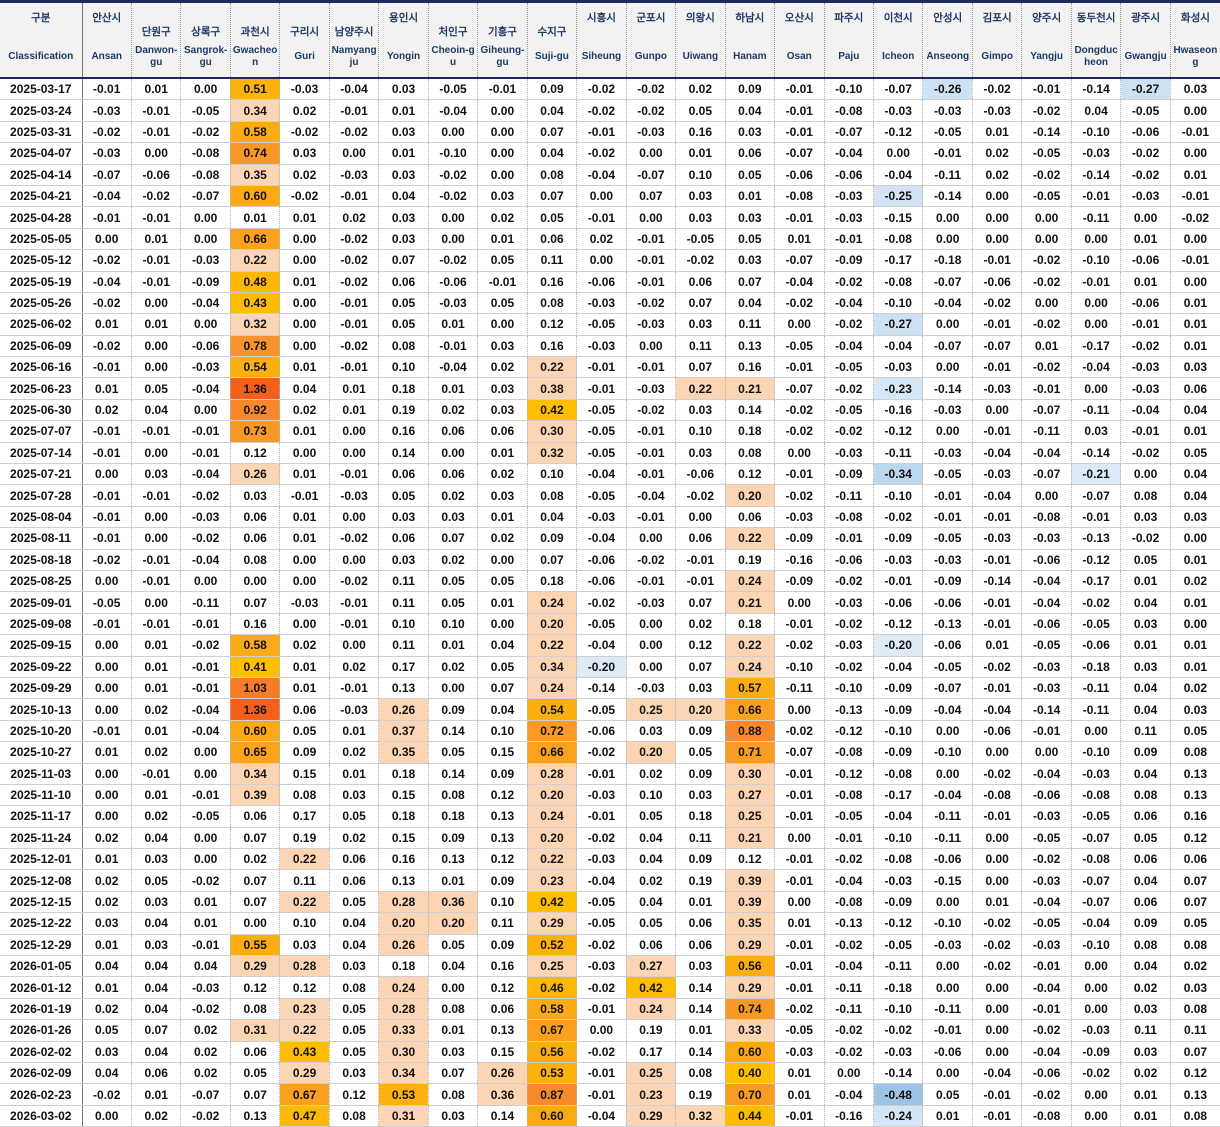 This screenshot has width=1220, height=1127. What do you see at coordinates (403, 1094) in the screenshot?
I see `heat-cell-yongin: 0.53` at bounding box center [403, 1094].